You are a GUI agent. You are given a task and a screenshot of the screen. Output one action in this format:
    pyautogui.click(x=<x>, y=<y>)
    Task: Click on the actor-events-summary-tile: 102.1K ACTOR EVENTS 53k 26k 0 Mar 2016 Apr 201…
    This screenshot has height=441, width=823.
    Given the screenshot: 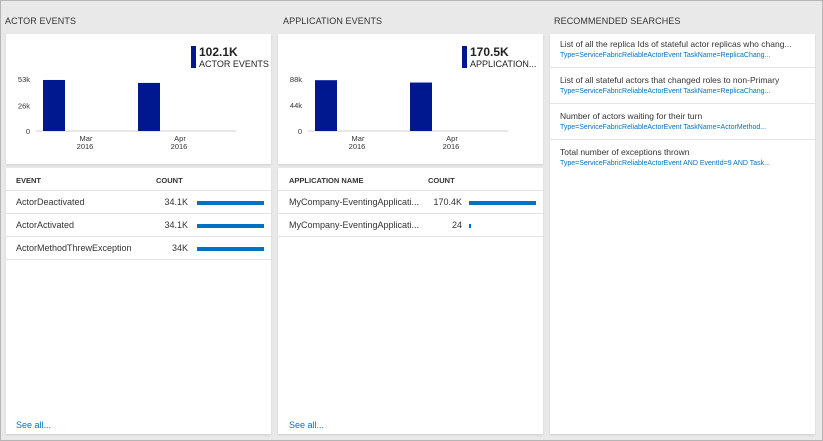 What is the action you would take?
    pyautogui.click(x=138, y=99)
    